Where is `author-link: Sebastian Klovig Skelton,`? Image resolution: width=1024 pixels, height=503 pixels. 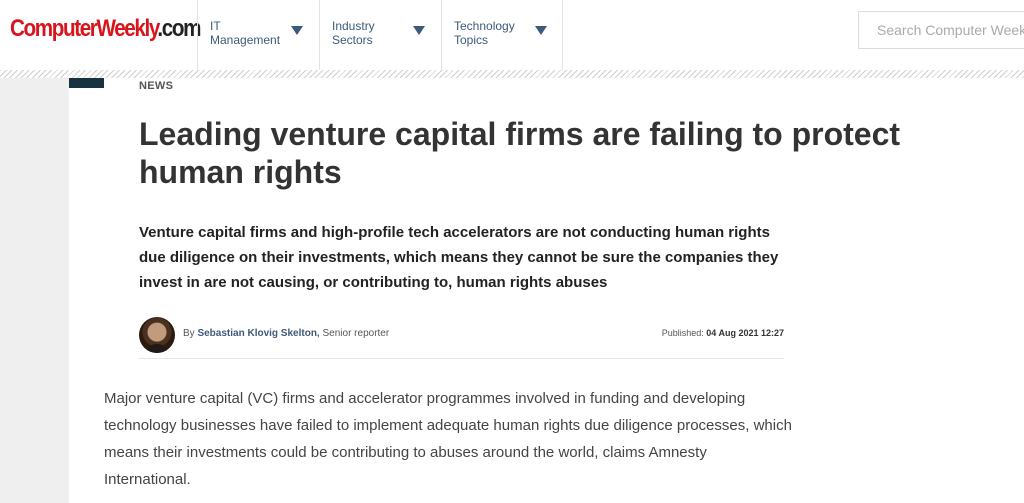 author-link: Sebastian Klovig Skelton, is located at coordinates (258, 333).